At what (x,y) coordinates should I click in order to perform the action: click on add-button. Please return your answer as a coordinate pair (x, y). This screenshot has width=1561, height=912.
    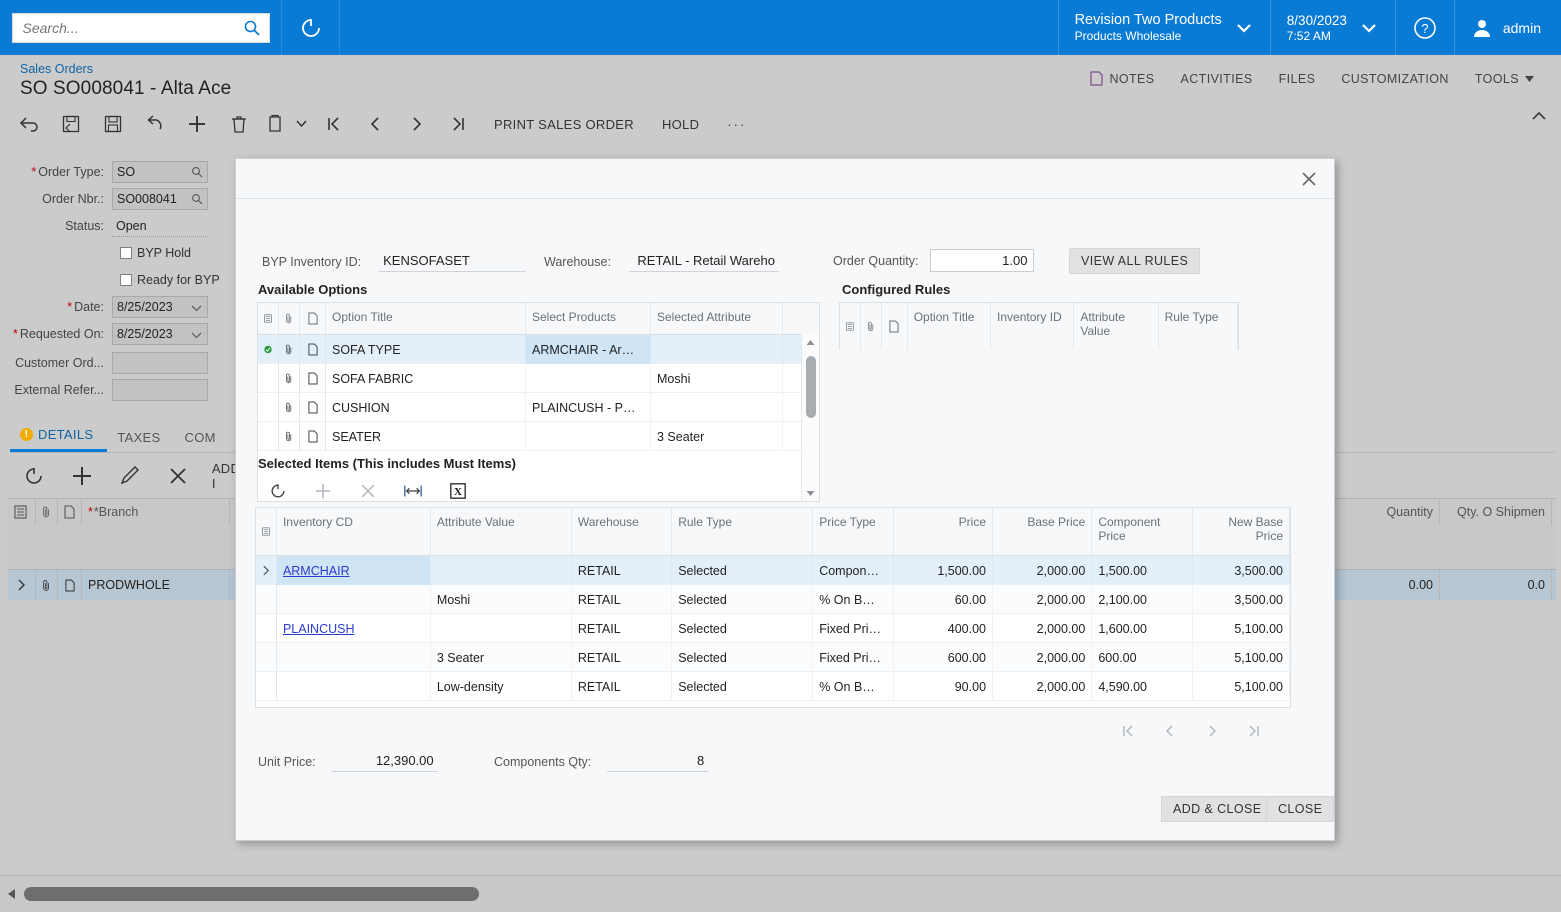
    Looking at the image, I should click on (197, 124).